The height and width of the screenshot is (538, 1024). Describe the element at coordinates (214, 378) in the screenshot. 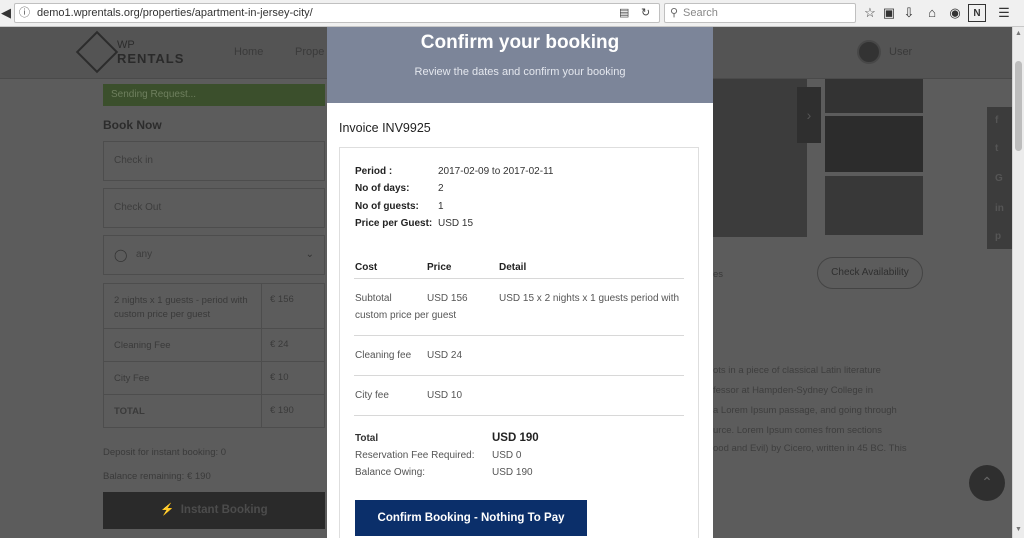

I see `price-row: City Fee € 10` at that location.